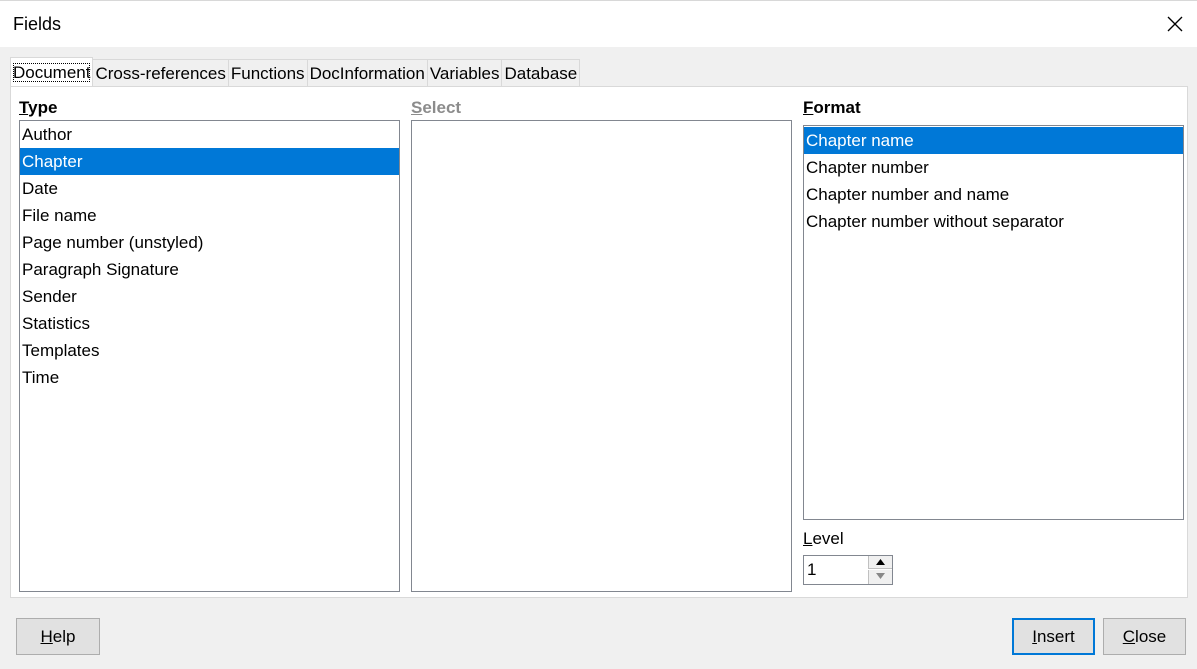 This screenshot has height=669, width=1197. What do you see at coordinates (541, 72) in the screenshot?
I see `tab-database: Database` at bounding box center [541, 72].